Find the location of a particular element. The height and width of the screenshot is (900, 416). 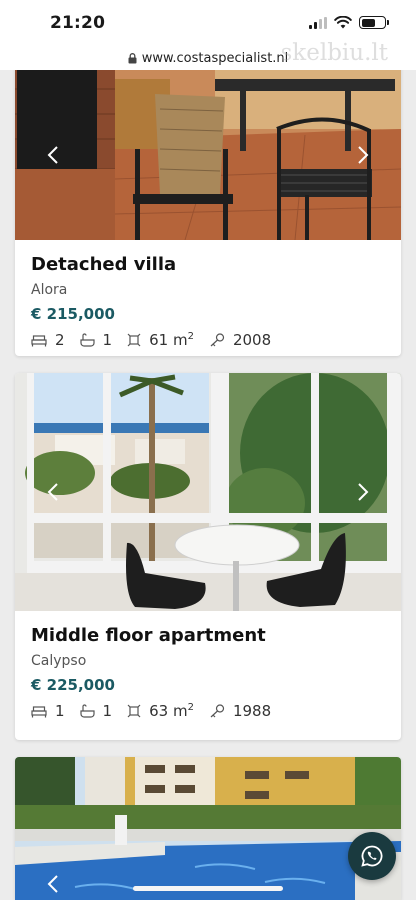

area-value: 61 m2 is located at coordinates (171, 340).